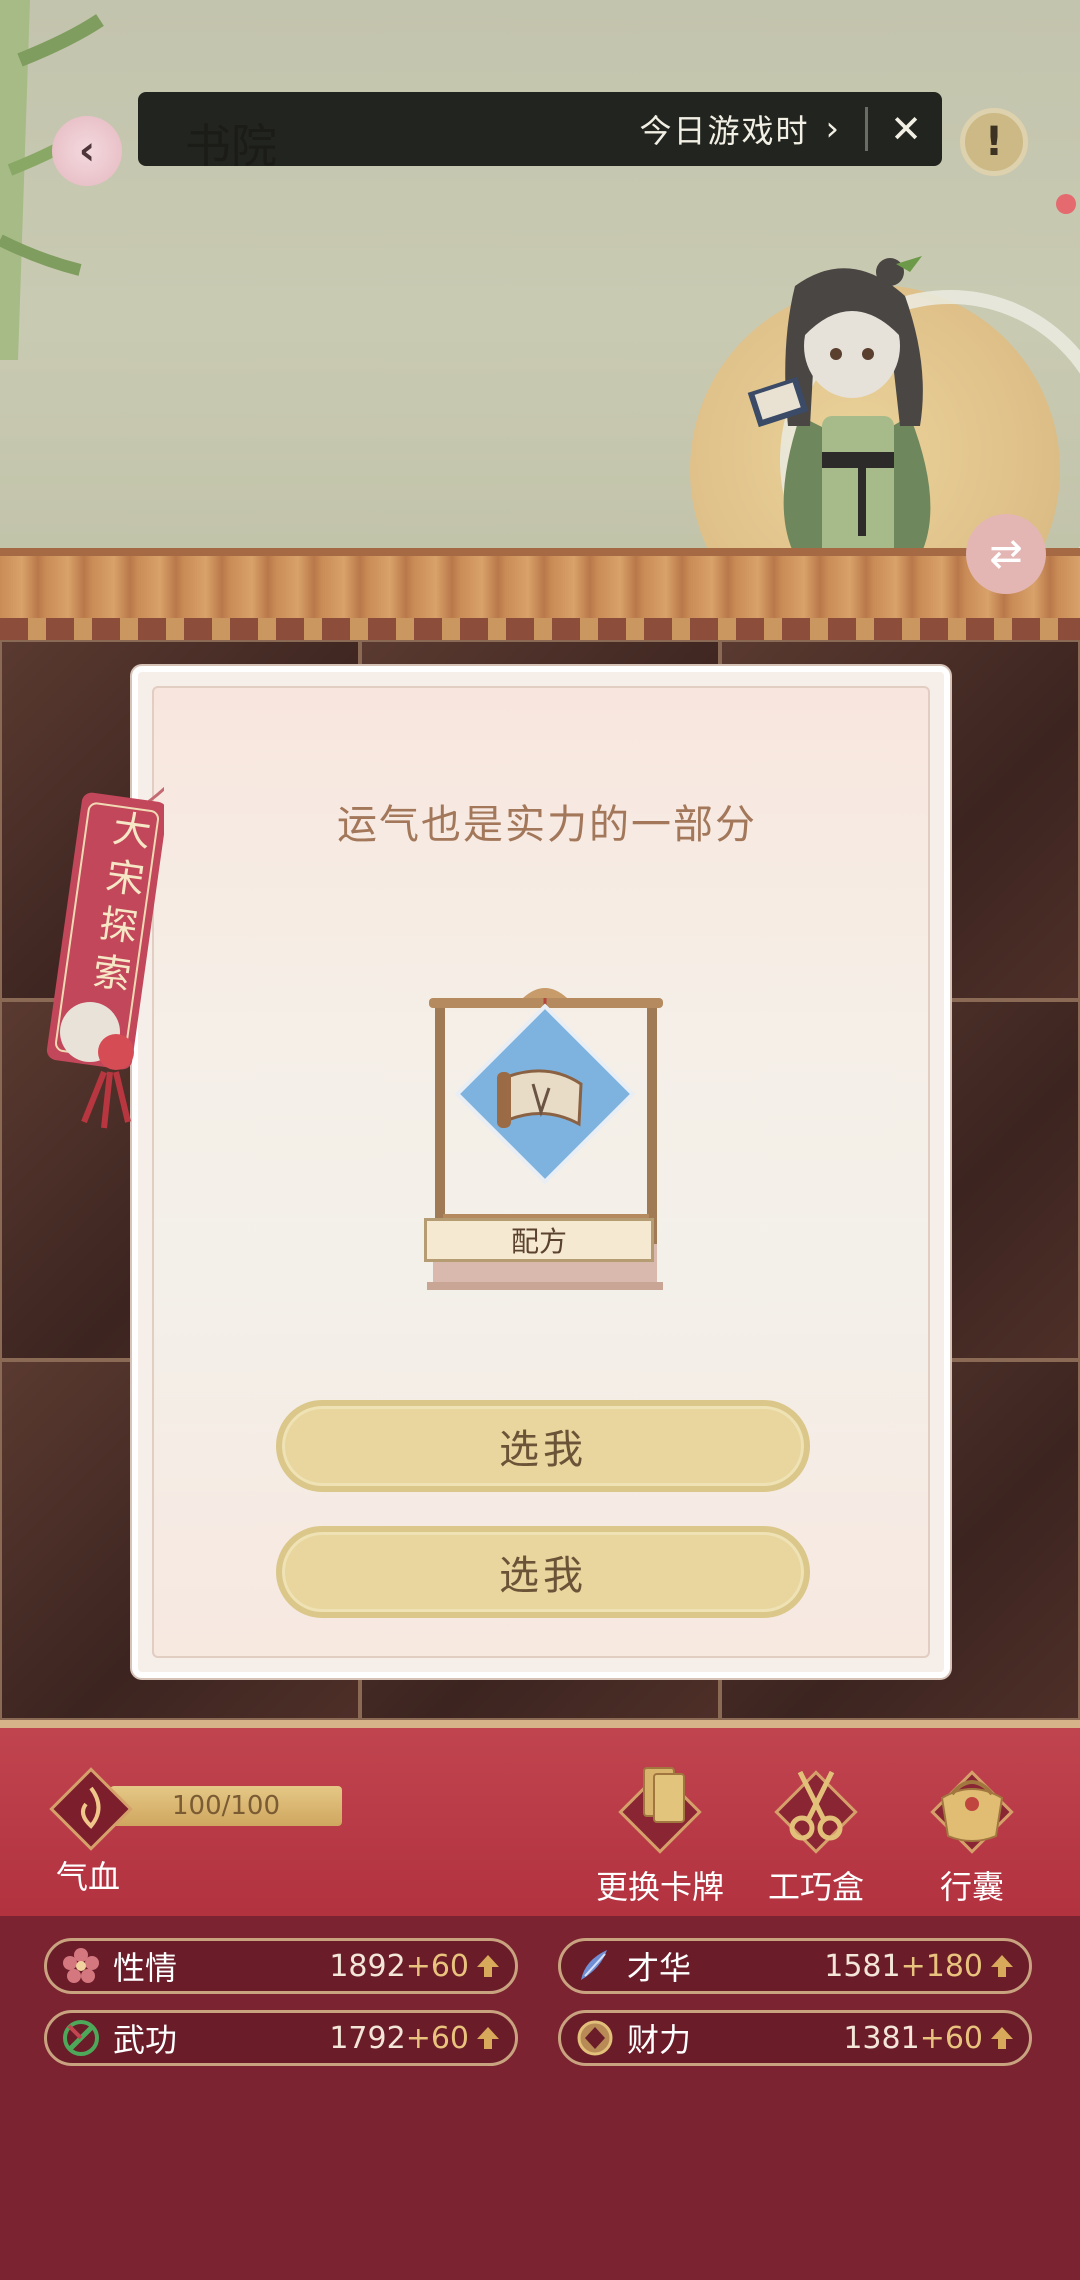 Image resolution: width=1080 pixels, height=2280 pixels. I want to click on change-cards-button: 更换卡牌, so click(660, 1835).